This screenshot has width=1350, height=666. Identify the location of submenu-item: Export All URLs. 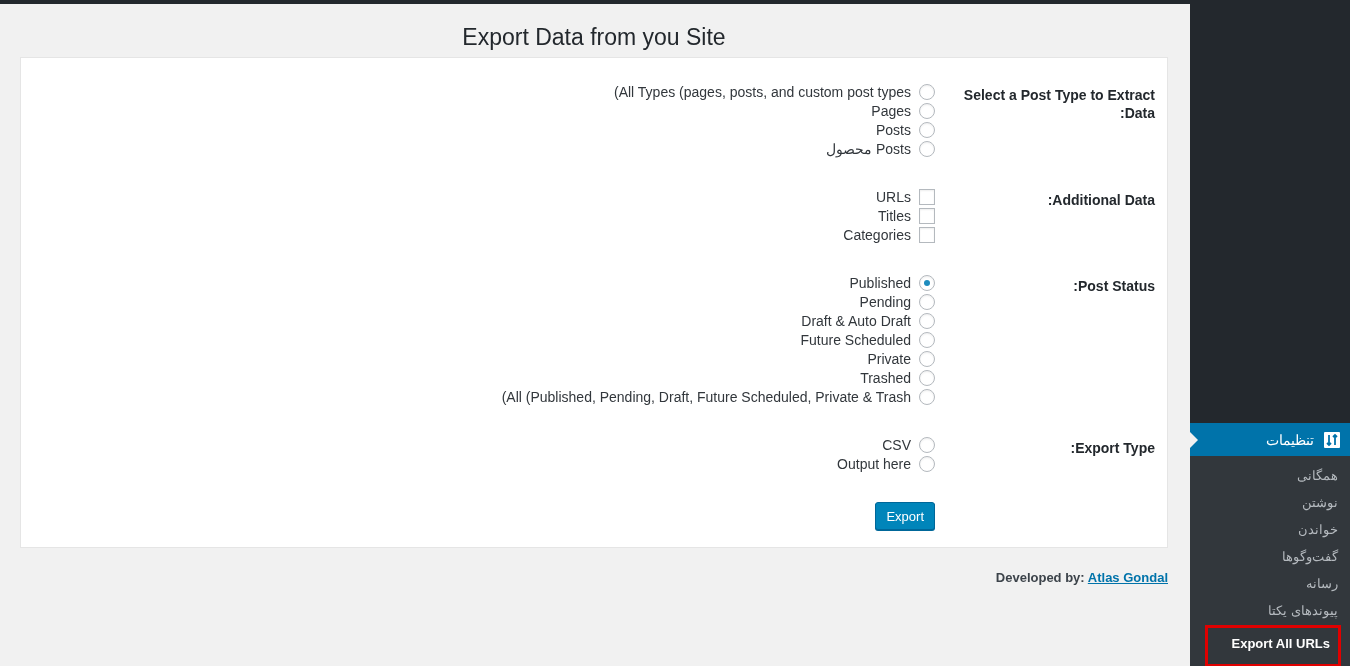
(1273, 646).